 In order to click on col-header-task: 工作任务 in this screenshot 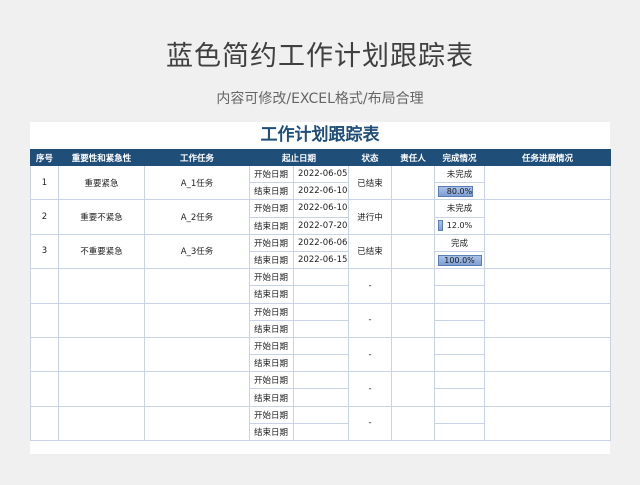, I will do `click(197, 157)`.